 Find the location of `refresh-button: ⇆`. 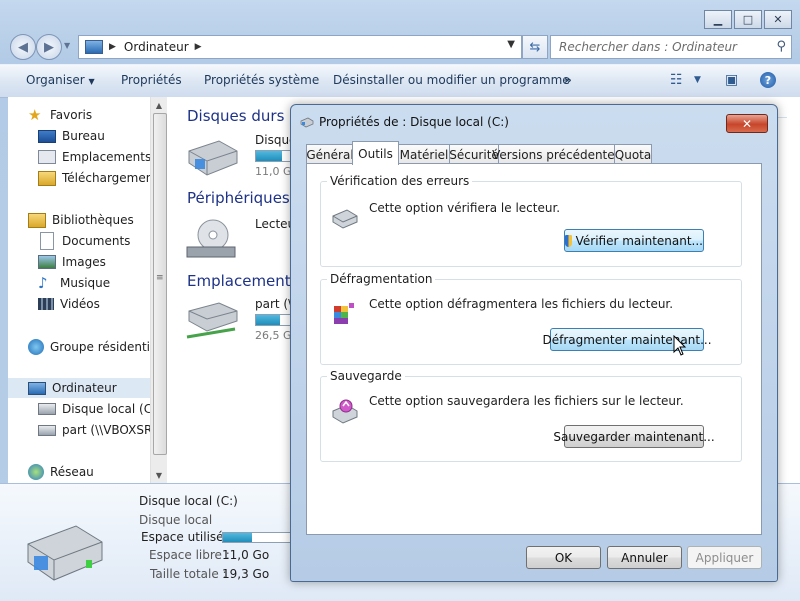

refresh-button: ⇆ is located at coordinates (535, 47).